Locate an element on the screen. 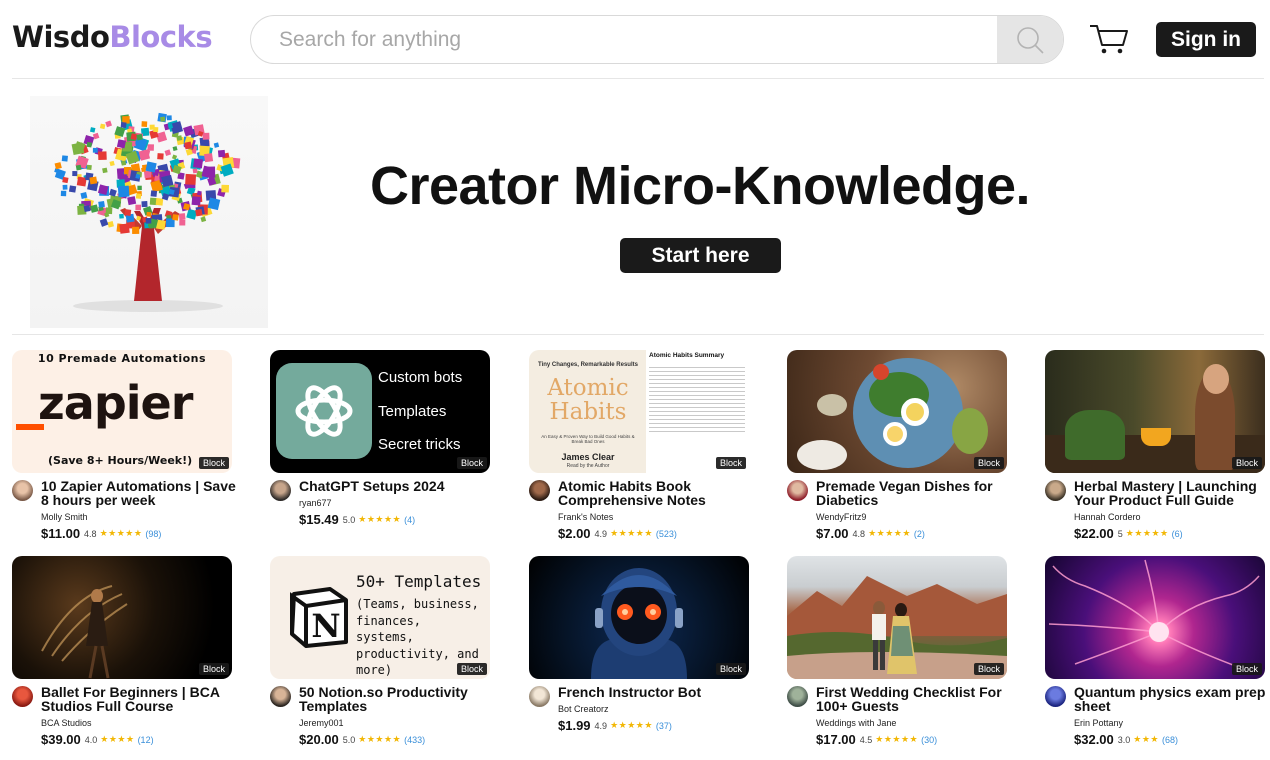 The width and height of the screenshot is (1270, 760). product-meta: $20.00 5.0 ★★★★★ (433) is located at coordinates (362, 739).